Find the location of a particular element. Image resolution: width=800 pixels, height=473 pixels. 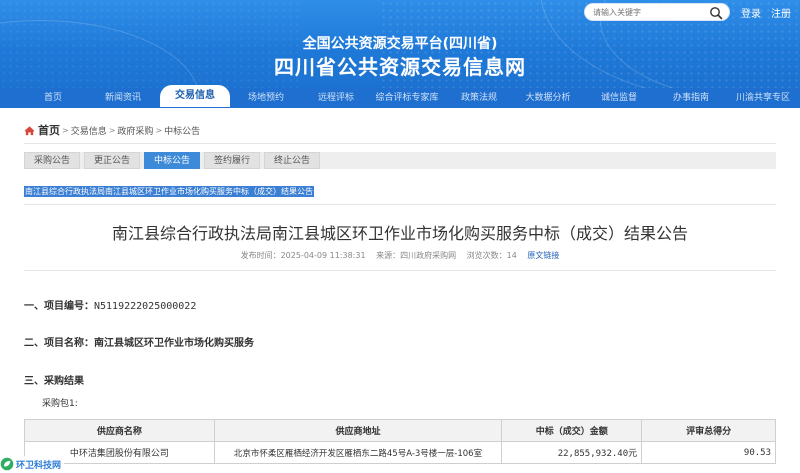

search-box is located at coordinates (657, 12).